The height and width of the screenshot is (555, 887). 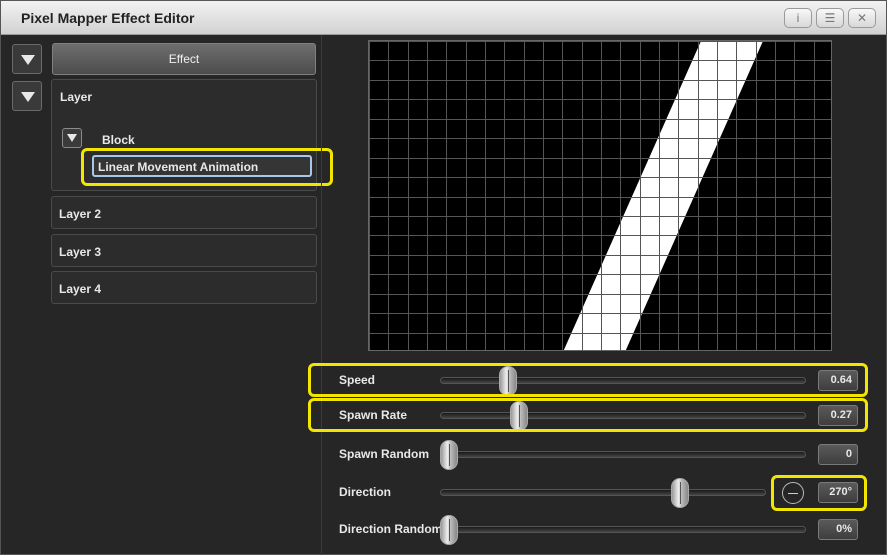 I want to click on animation-highlight, so click(x=207, y=167).